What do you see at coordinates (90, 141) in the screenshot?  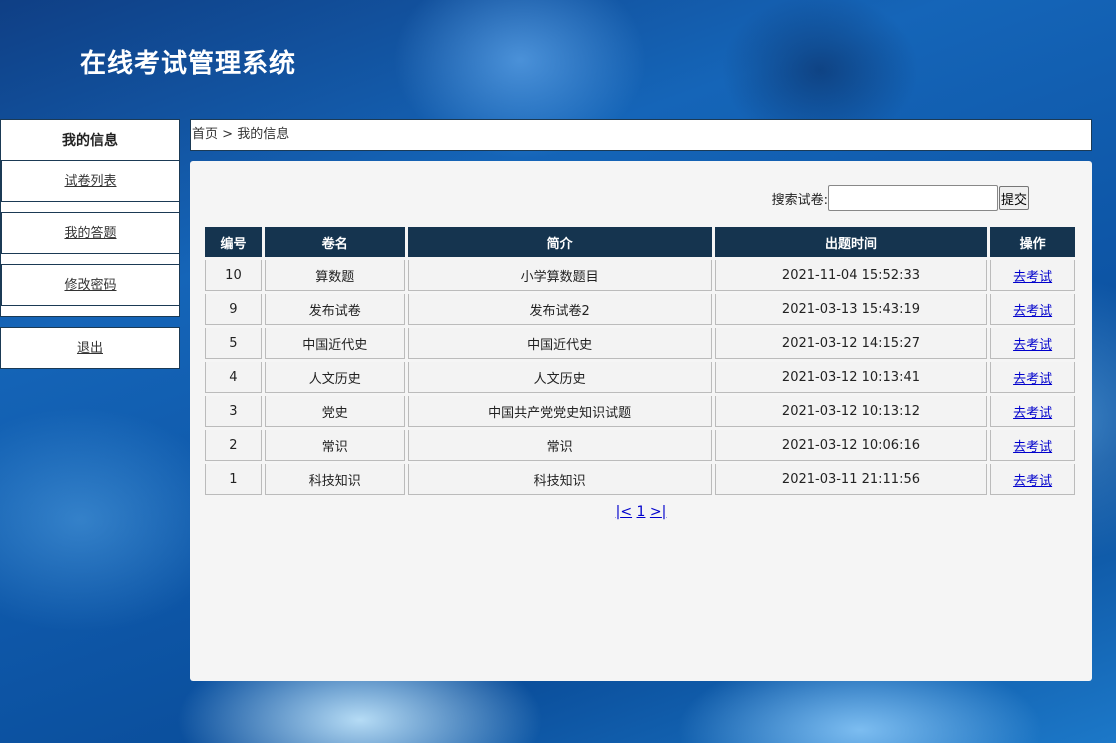 I see `sidebar-heading: 我的信息` at bounding box center [90, 141].